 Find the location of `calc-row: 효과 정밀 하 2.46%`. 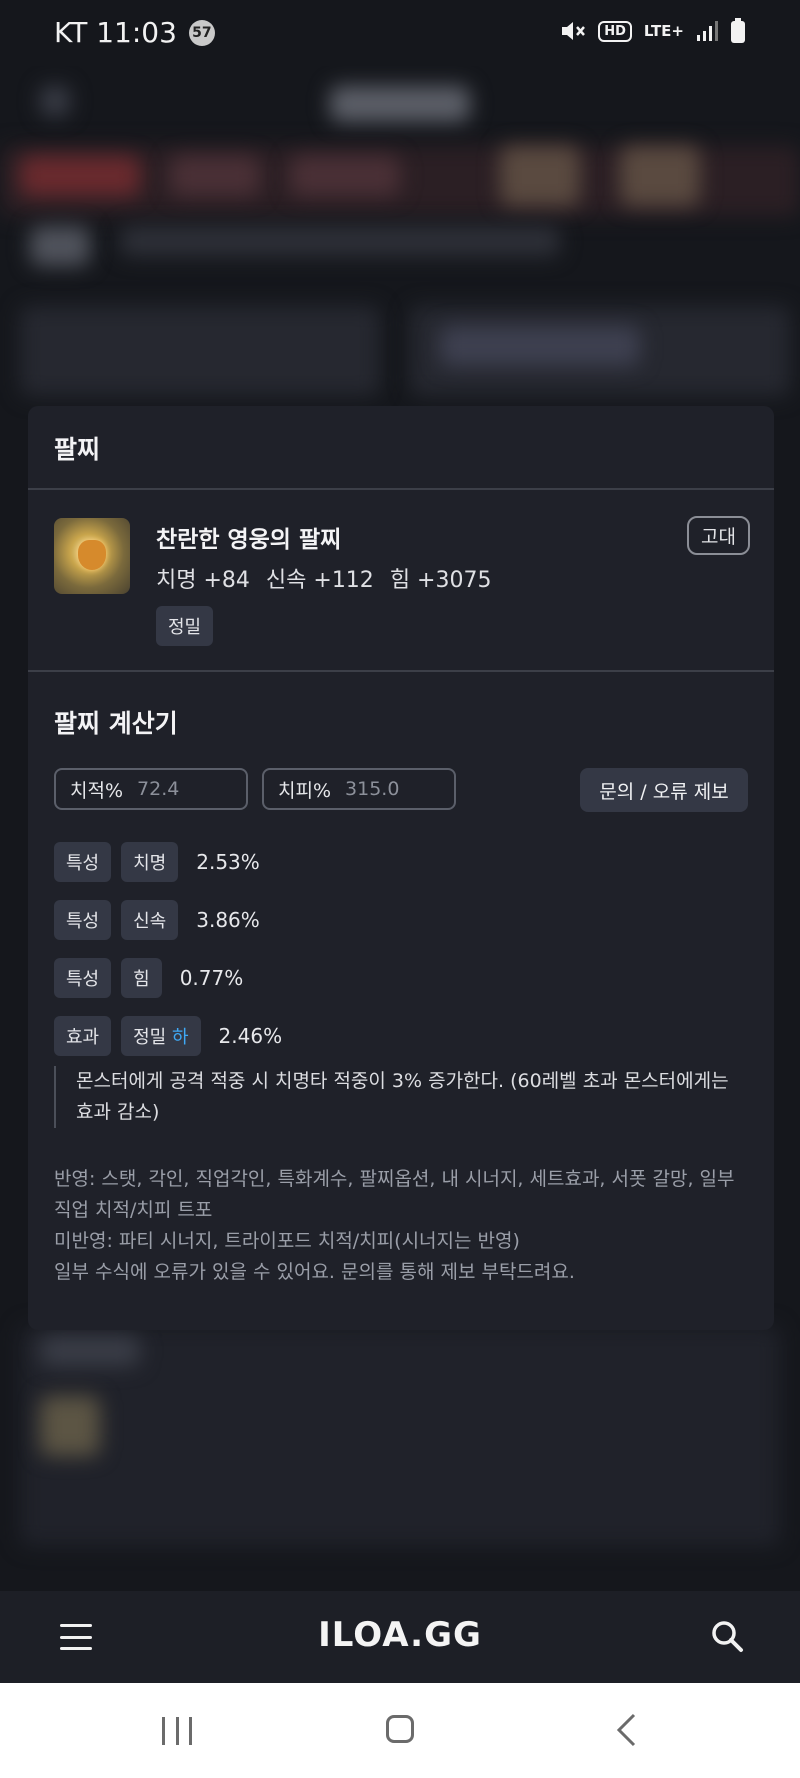

calc-row: 효과 정밀 하 2.46% is located at coordinates (168, 1036).